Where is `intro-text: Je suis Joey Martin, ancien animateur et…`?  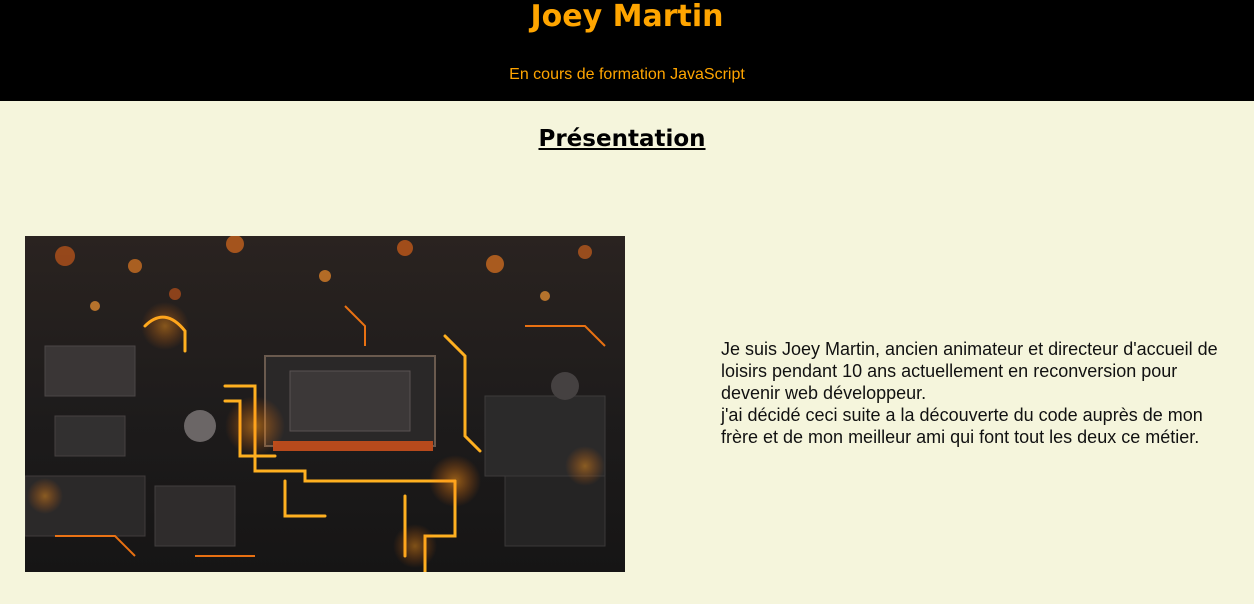 intro-text: Je suis Joey Martin, ancien animateur et… is located at coordinates (971, 393).